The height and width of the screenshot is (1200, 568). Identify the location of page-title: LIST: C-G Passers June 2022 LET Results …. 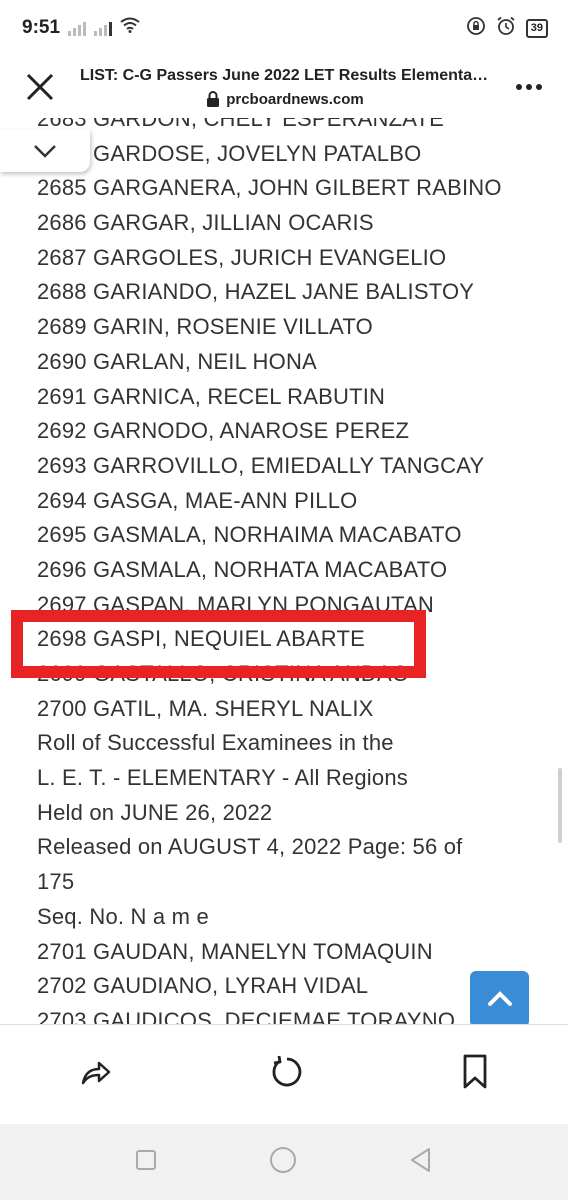
(285, 75).